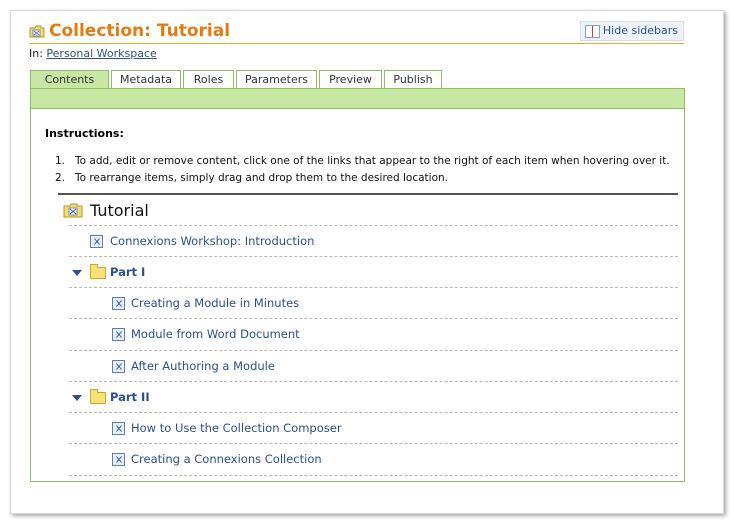  What do you see at coordinates (356, 32) in the screenshot?
I see `title-bar: Collection: Tutorial Hide sidebars` at bounding box center [356, 32].